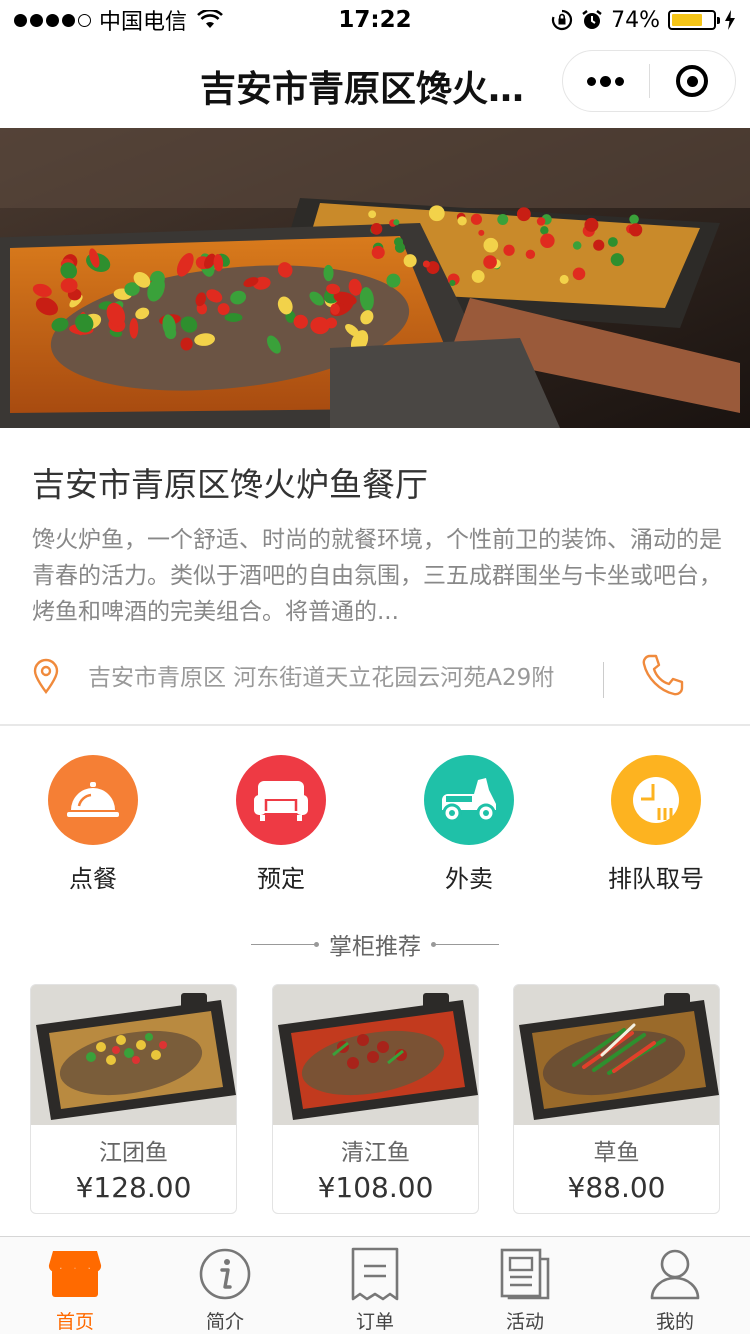  Describe the element at coordinates (656, 879) in the screenshot. I see `feature-label: 排队取号` at that location.